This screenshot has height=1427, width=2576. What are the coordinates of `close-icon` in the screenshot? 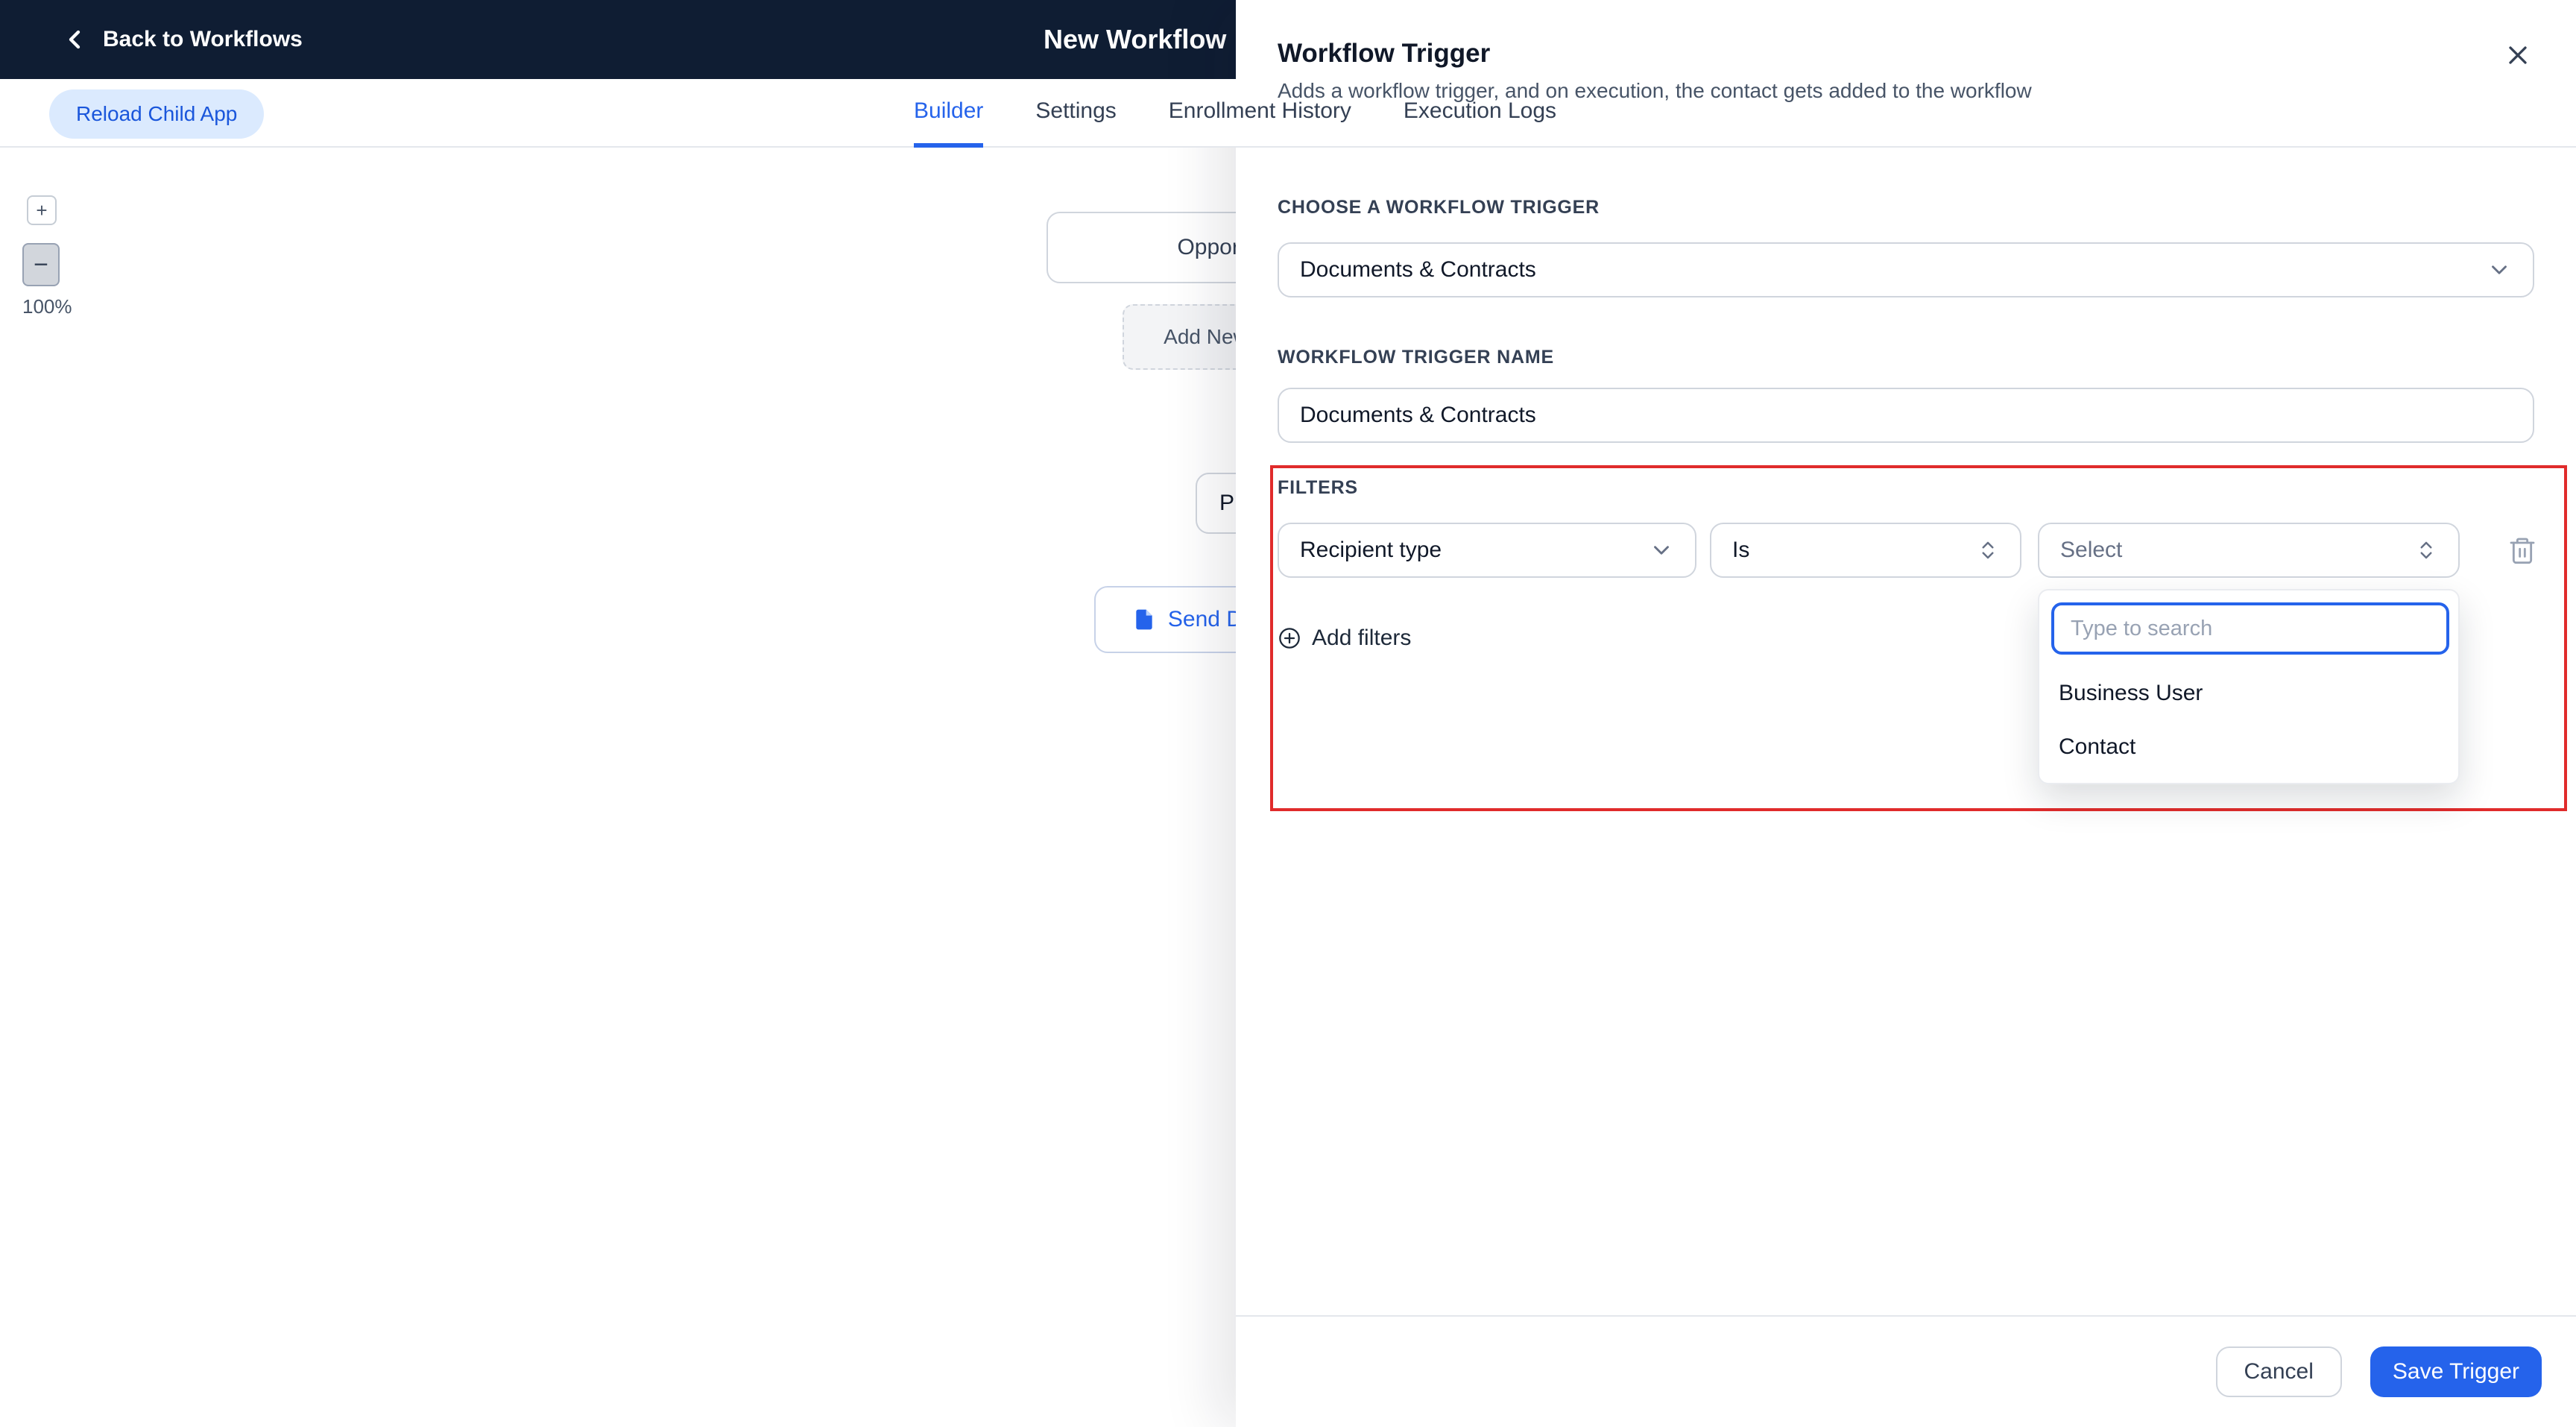 It's located at (2518, 55).